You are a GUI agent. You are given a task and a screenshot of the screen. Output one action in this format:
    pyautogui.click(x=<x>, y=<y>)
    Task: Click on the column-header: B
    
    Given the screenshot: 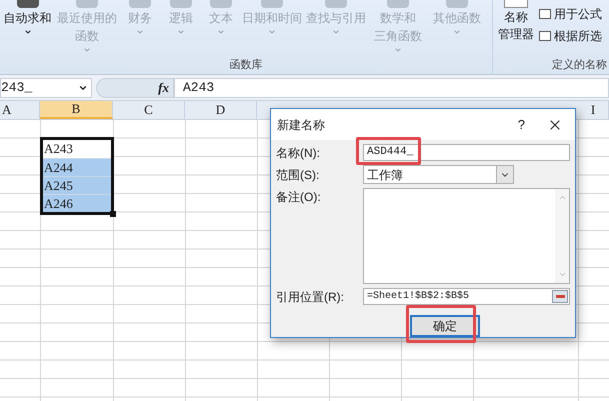 What is the action you would take?
    pyautogui.click(x=76, y=110)
    